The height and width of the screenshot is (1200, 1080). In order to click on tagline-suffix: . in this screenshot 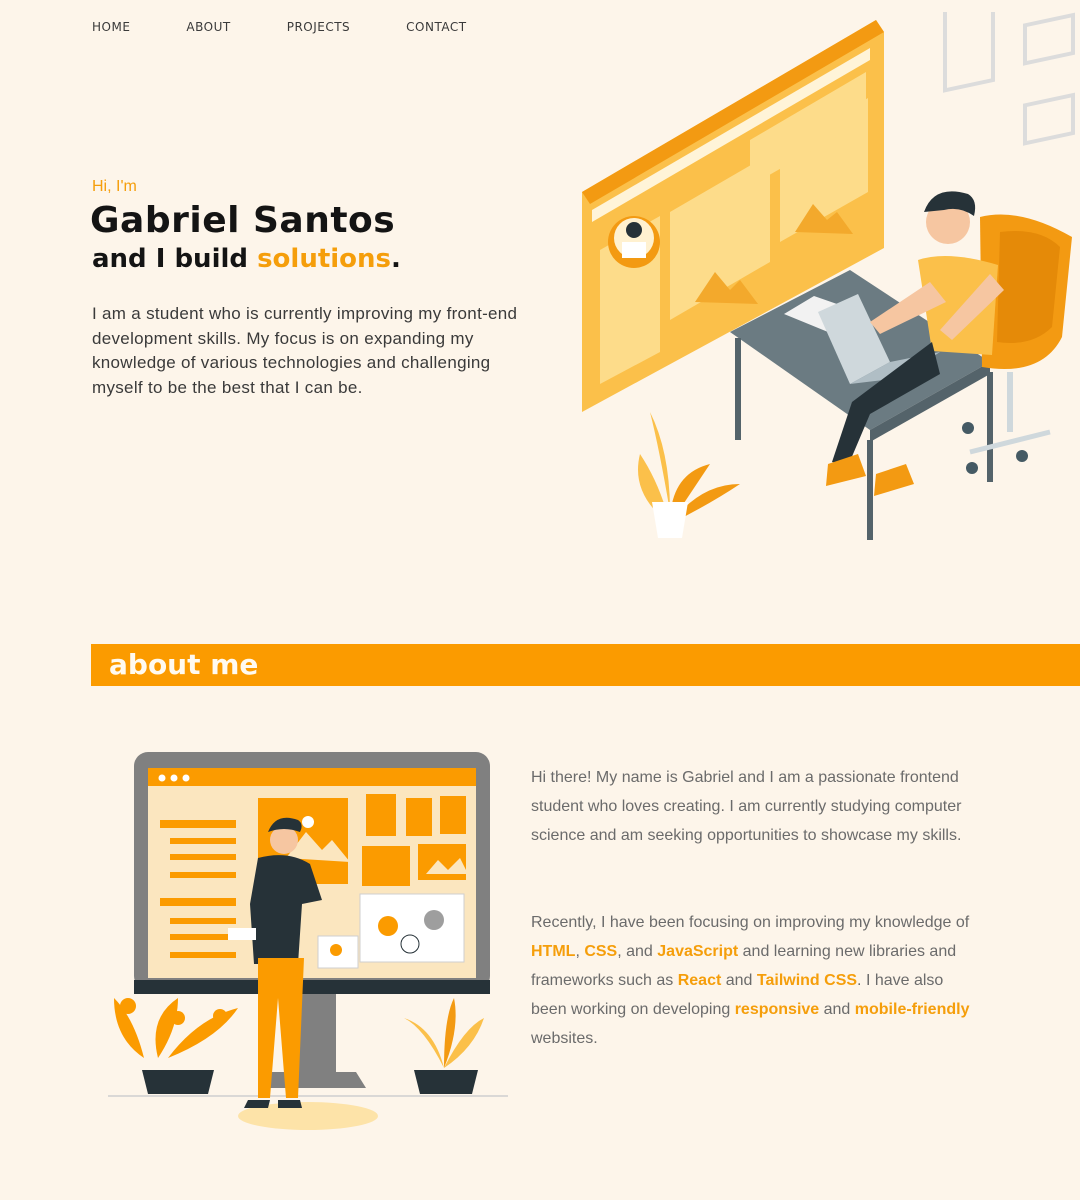, I will do `click(396, 259)`.